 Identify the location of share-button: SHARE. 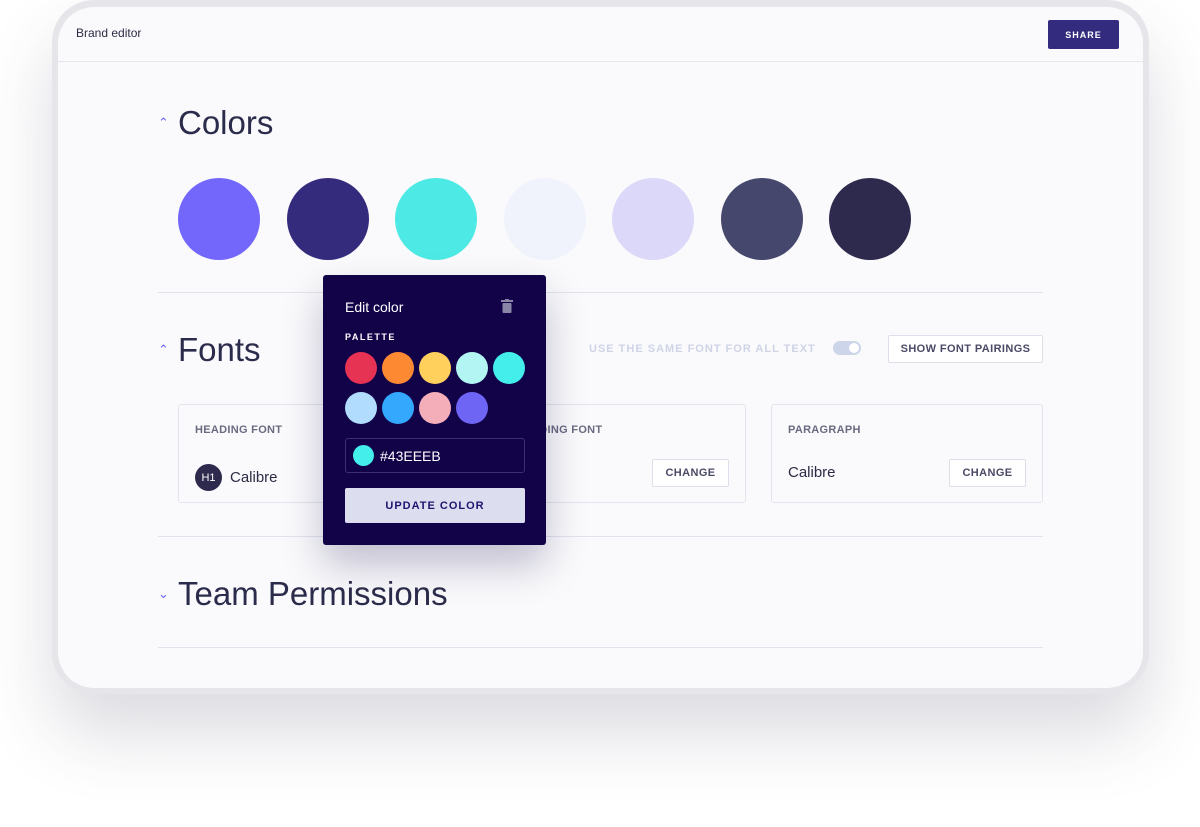
(1083, 34).